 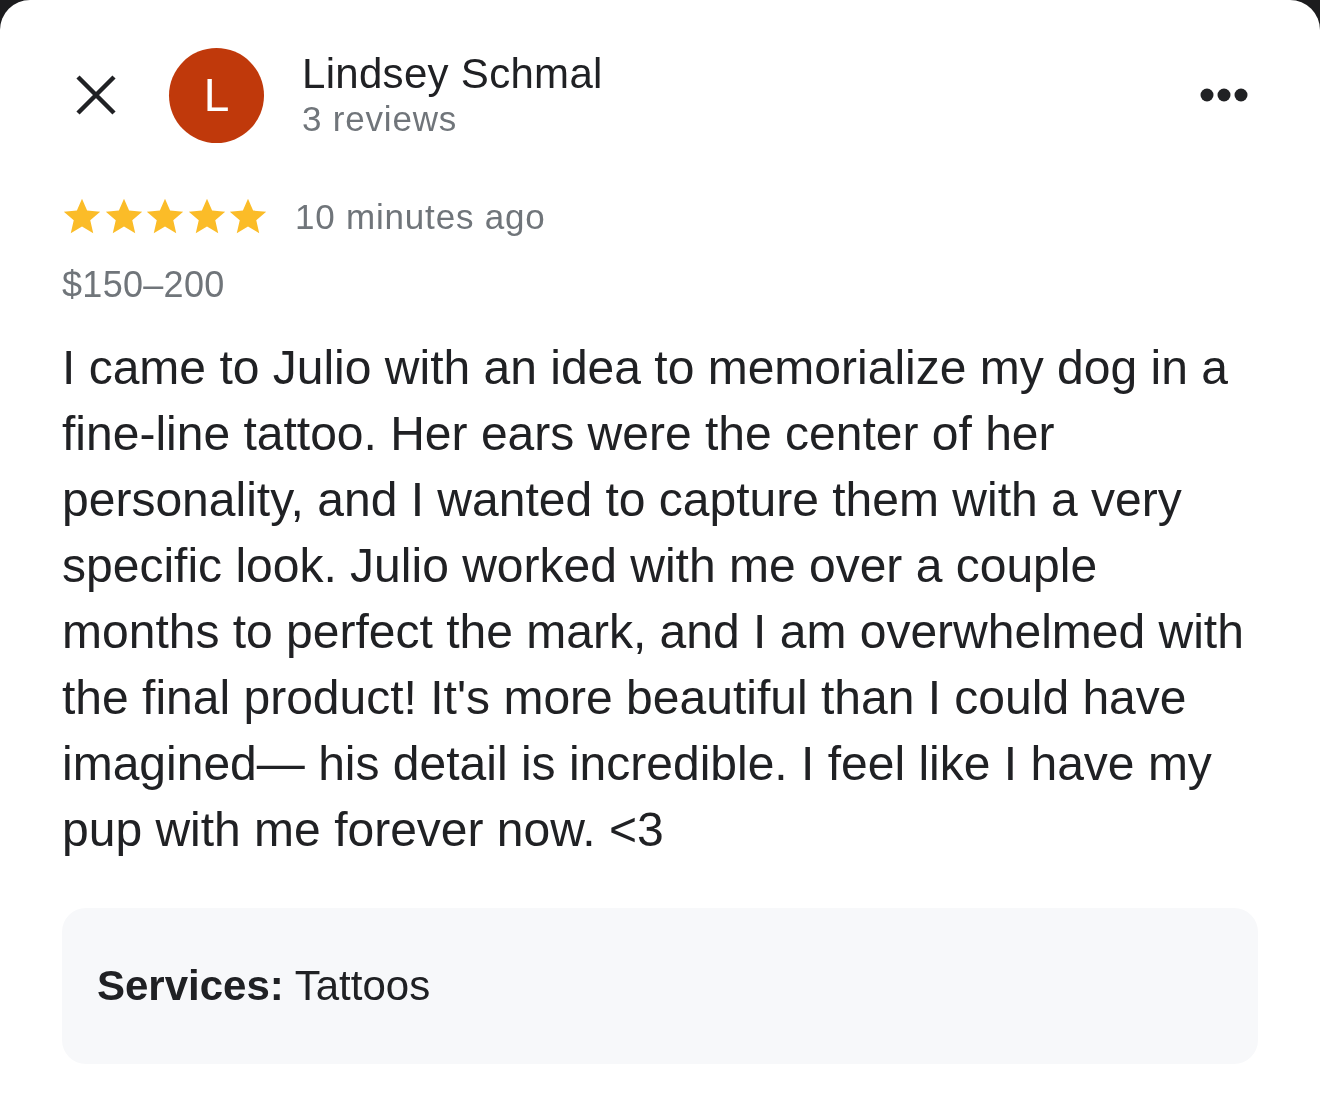 What do you see at coordinates (144, 285) in the screenshot?
I see `price-range: $150–200` at bounding box center [144, 285].